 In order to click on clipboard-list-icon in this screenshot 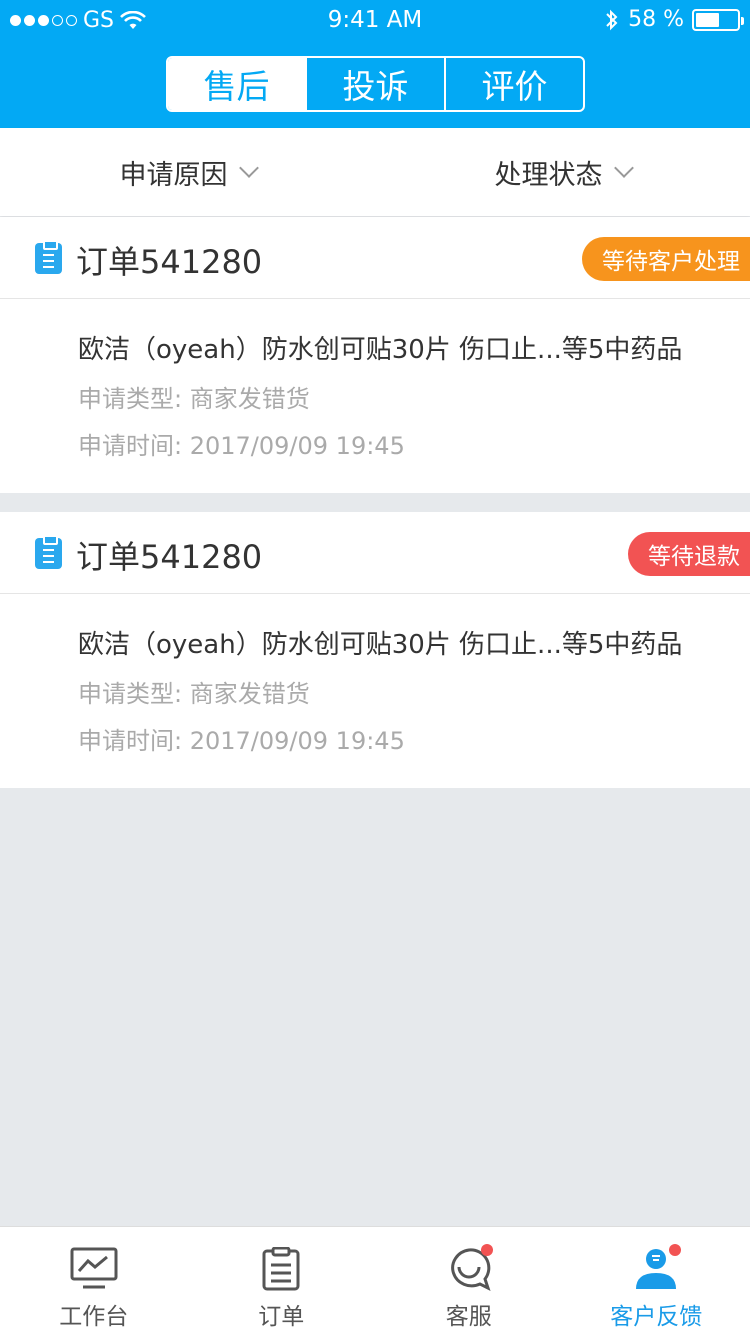, I will do `click(281, 1269)`.